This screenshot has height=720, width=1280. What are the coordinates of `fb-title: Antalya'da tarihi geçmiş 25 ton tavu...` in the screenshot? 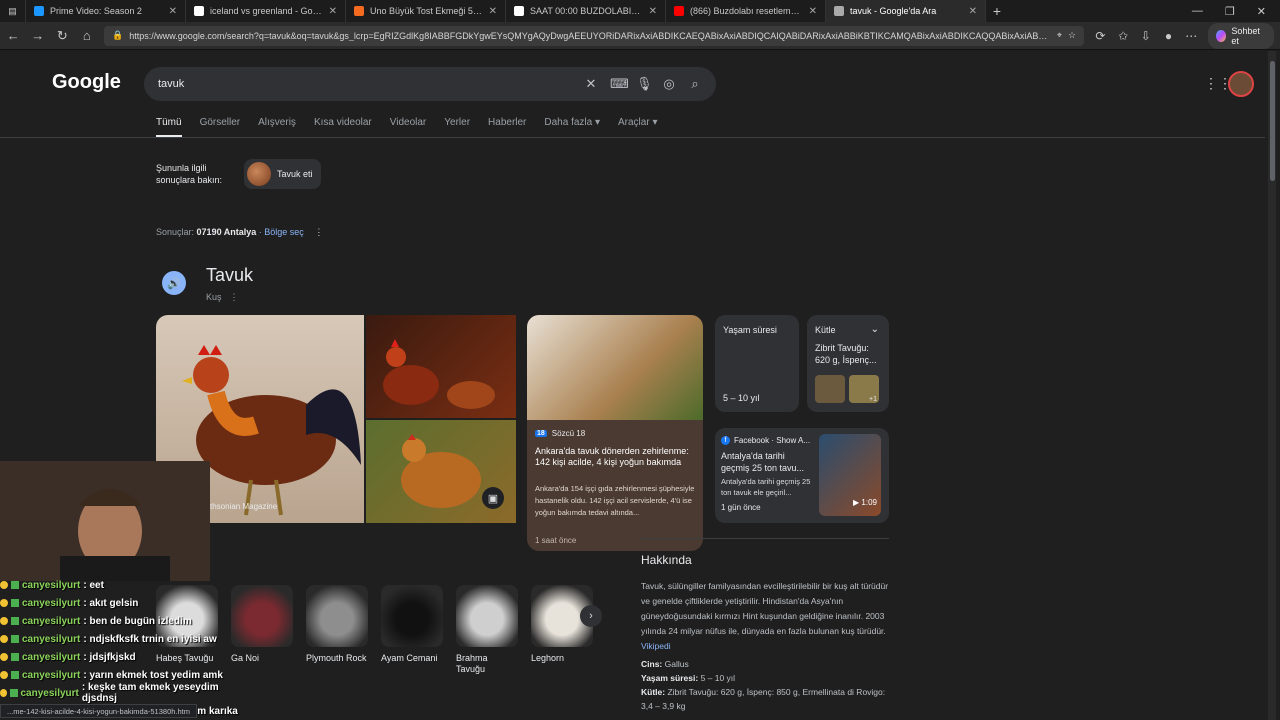 It's located at (766, 462).